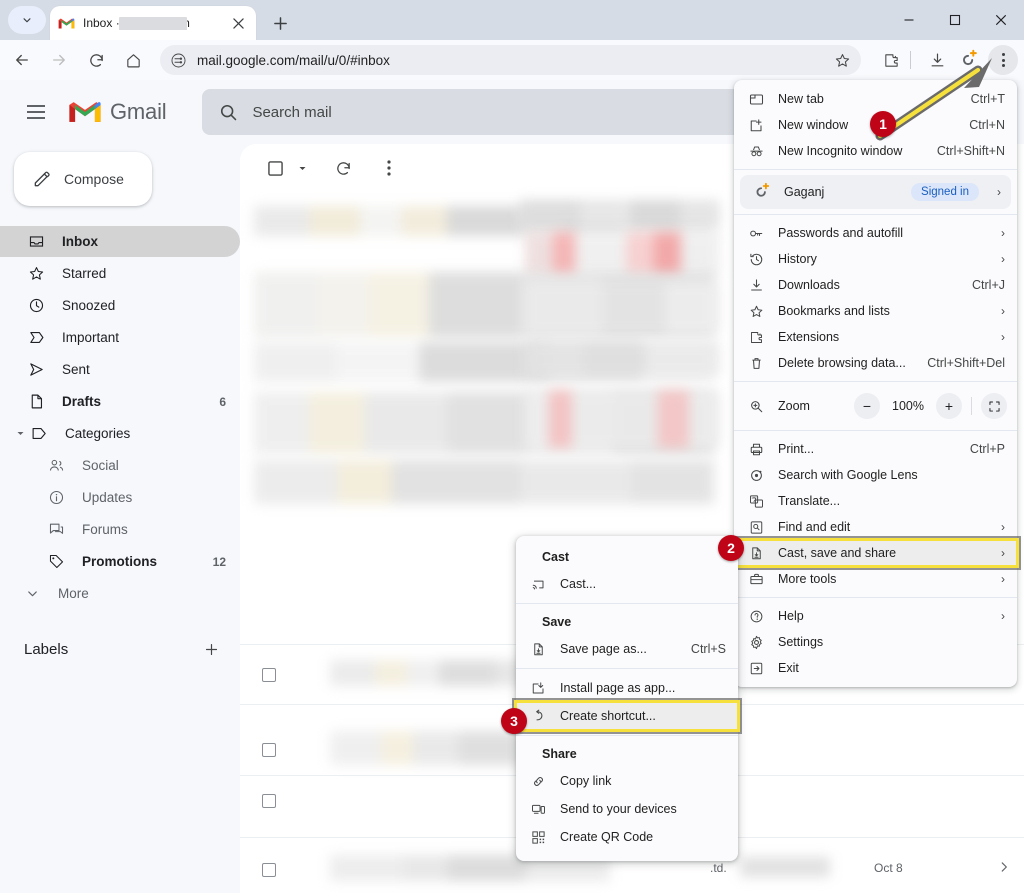 The width and height of the screenshot is (1024, 893). Describe the element at coordinates (937, 60) in the screenshot. I see `downloads-button` at that location.